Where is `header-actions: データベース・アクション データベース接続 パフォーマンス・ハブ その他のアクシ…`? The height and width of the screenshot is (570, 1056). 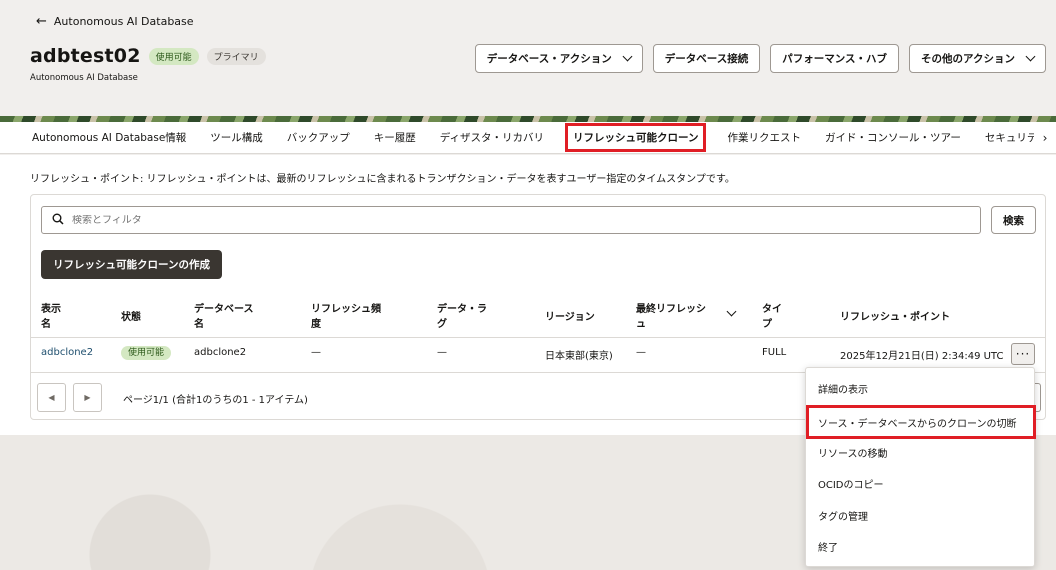
header-actions: データベース・アクション データベース接続 パフォーマンス・ハブ その他のアクシ… is located at coordinates (760, 58).